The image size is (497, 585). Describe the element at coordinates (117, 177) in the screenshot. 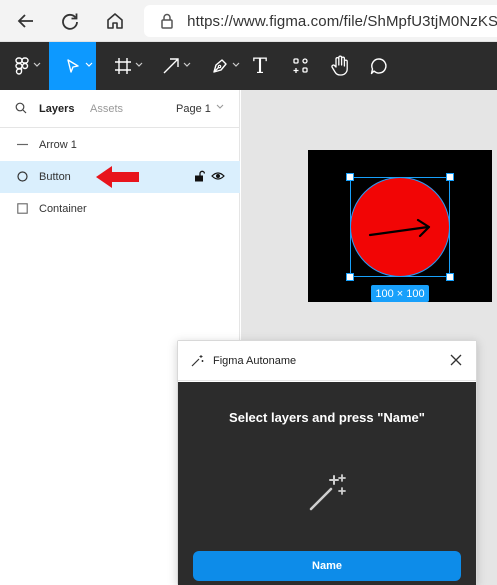

I see `red-annotation-arrow-icon` at that location.